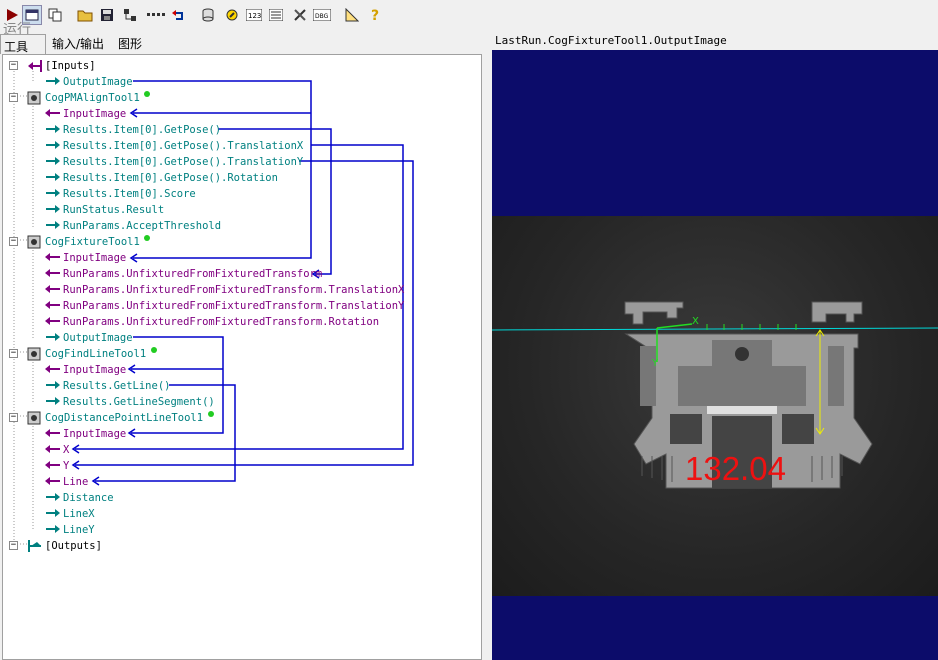 This screenshot has height=660, width=938. What do you see at coordinates (376, 15) in the screenshot?
I see `help-icon: ?` at bounding box center [376, 15].